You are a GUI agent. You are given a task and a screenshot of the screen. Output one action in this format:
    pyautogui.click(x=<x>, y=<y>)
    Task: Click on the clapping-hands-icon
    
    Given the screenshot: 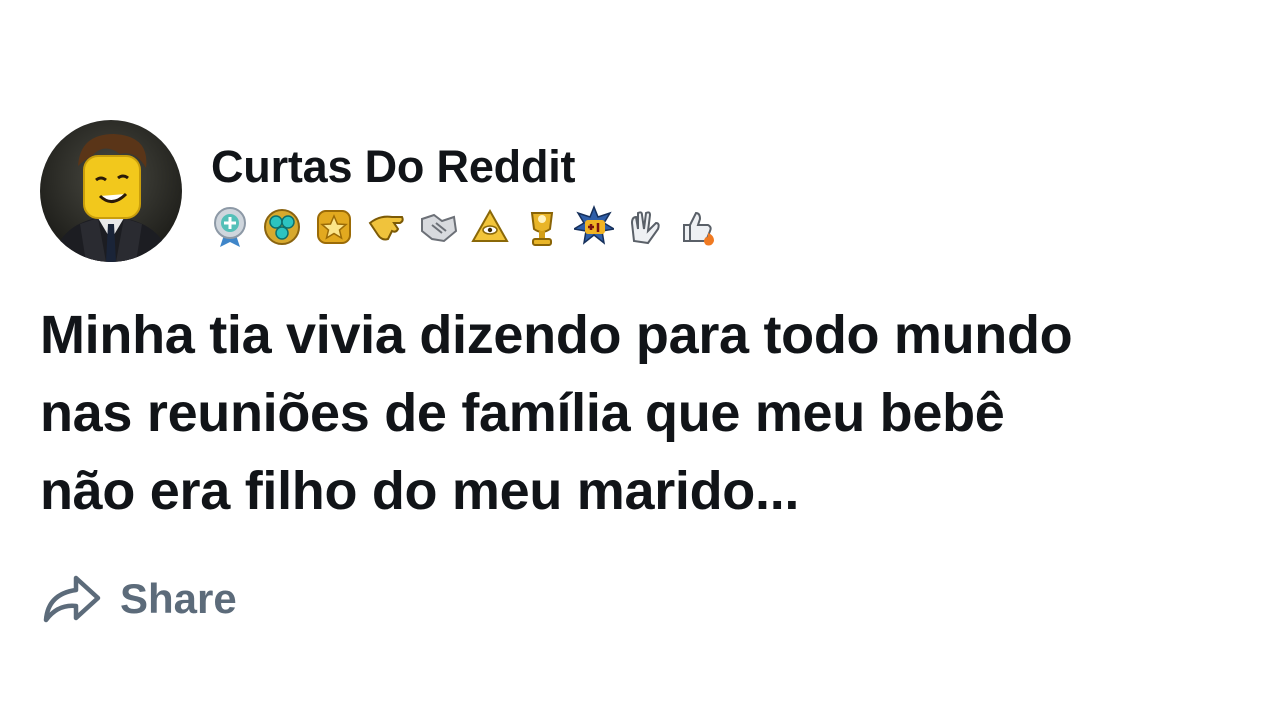 What is the action you would take?
    pyautogui.click(x=646, y=227)
    